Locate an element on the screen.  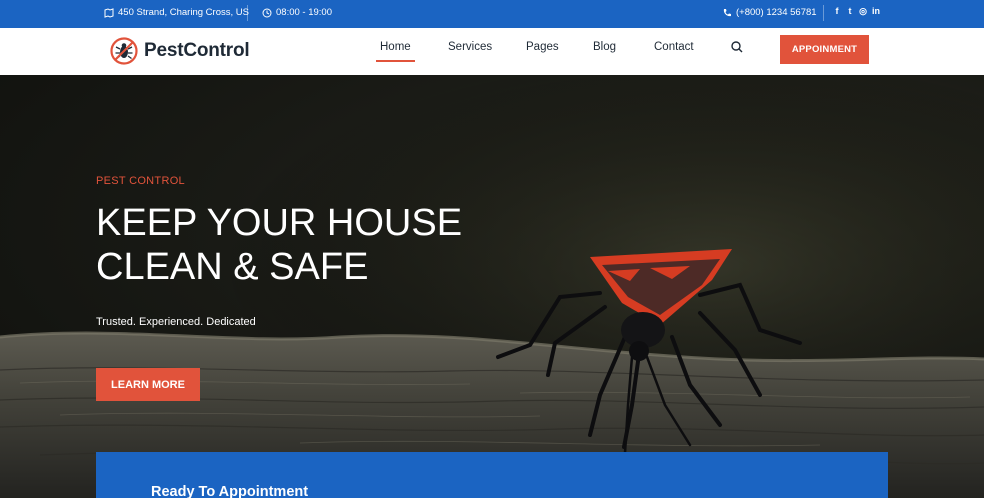
map-icon is located at coordinates (109, 12).